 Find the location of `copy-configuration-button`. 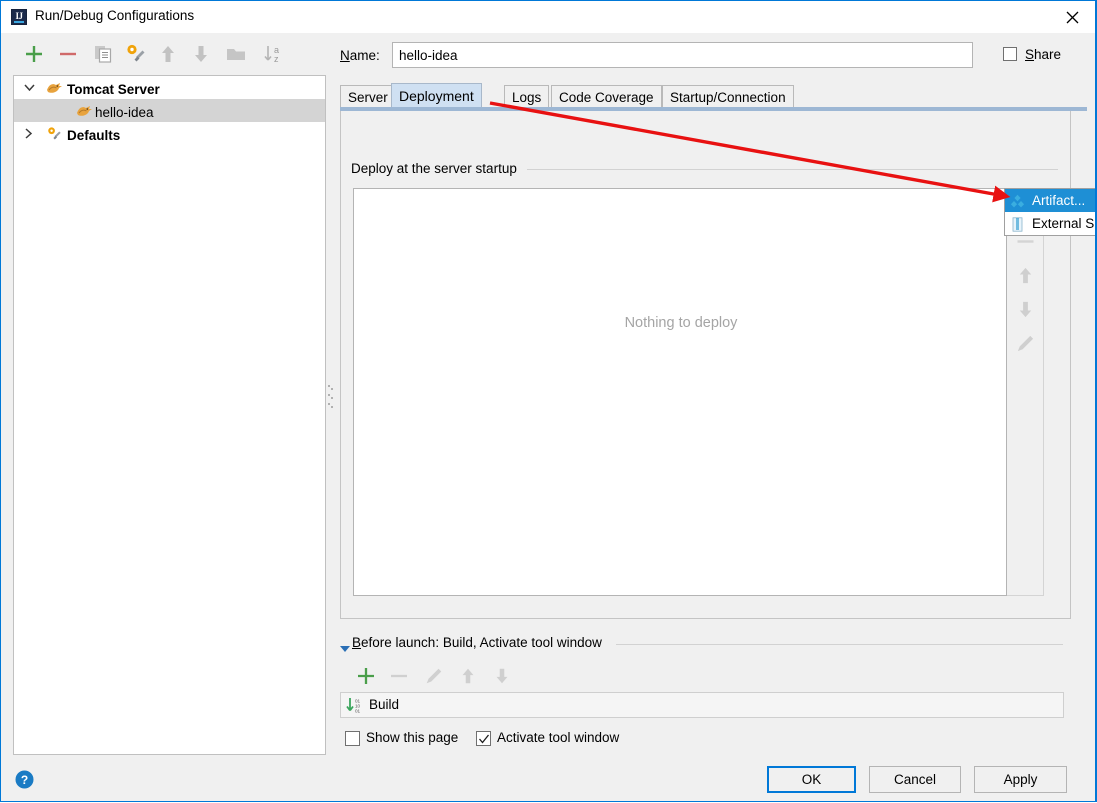

copy-configuration-button is located at coordinates (103, 54).